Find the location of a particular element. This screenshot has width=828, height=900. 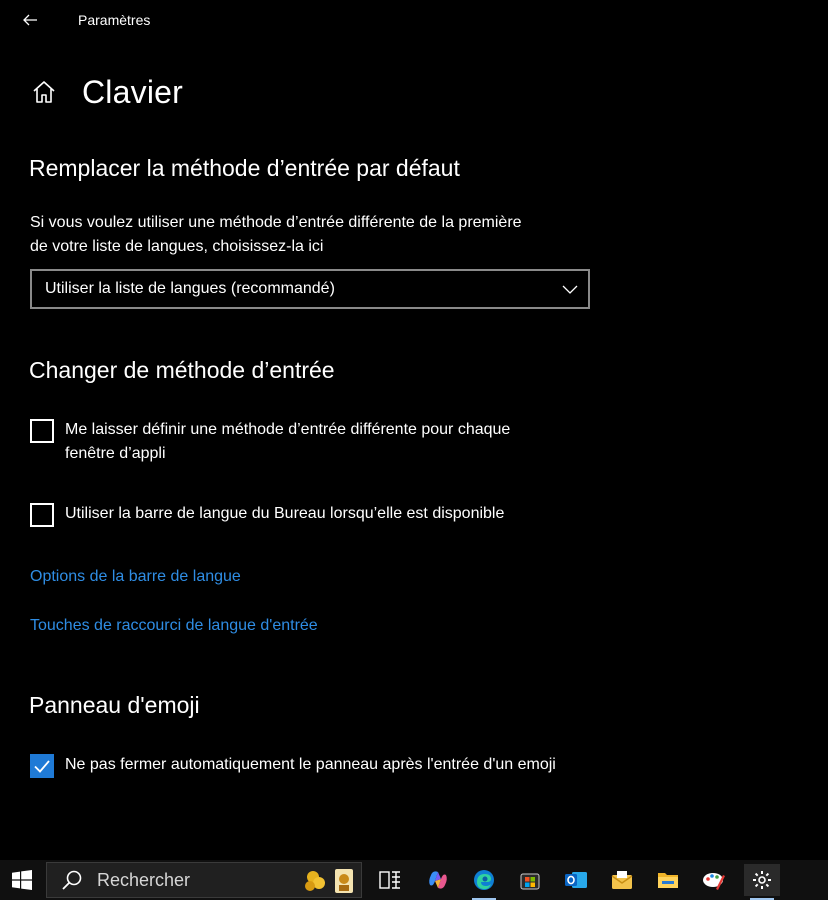

file-explorer-button is located at coordinates (668, 880).